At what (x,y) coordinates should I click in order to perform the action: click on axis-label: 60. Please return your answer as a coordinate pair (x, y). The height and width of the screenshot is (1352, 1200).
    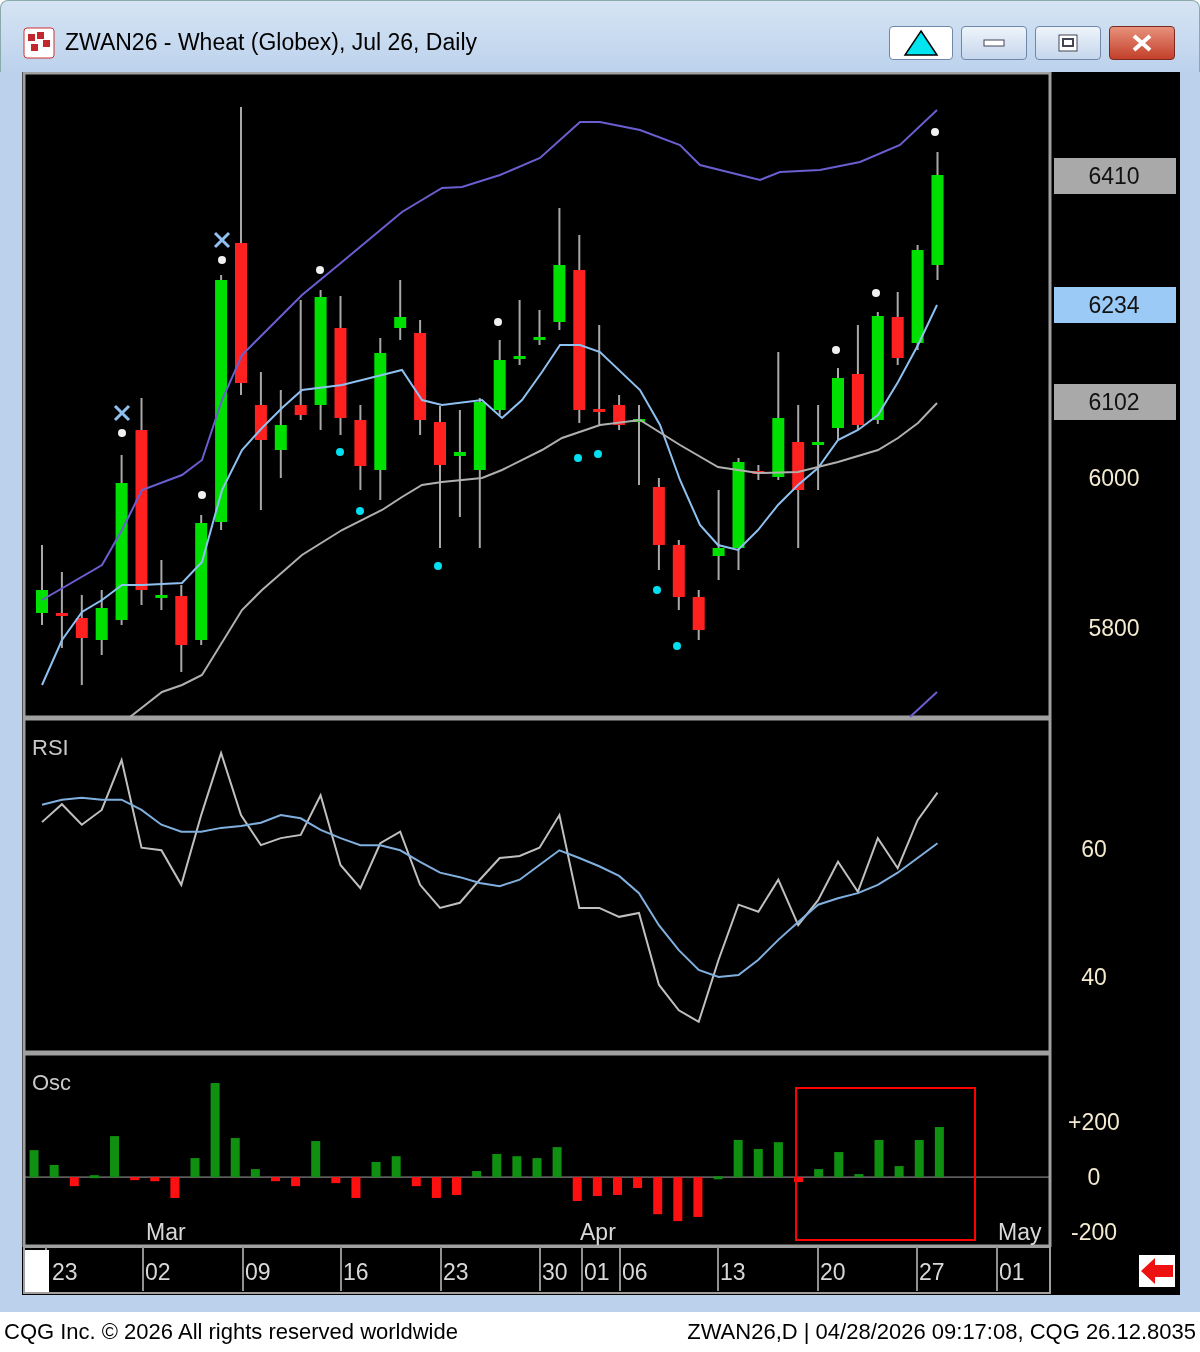
    Looking at the image, I should click on (1094, 849).